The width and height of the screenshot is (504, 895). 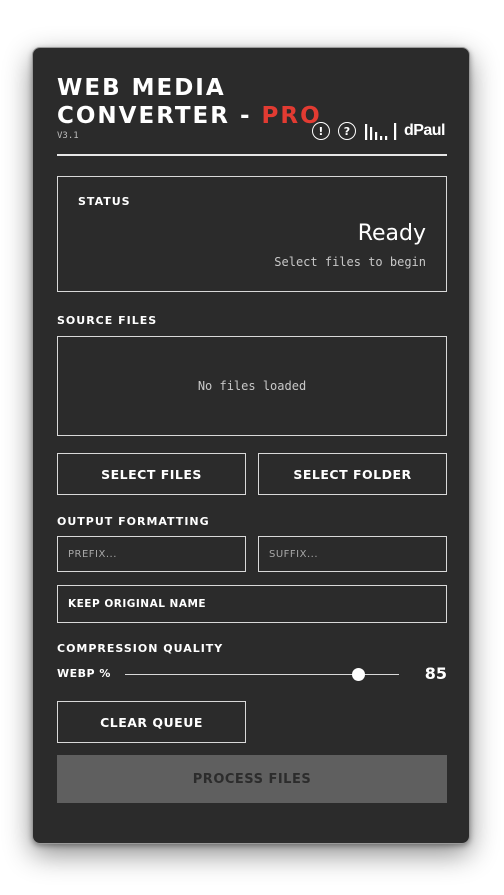 I want to click on keep-original-name-toggle: KEEP ORIGINAL NAME, so click(x=252, y=604).